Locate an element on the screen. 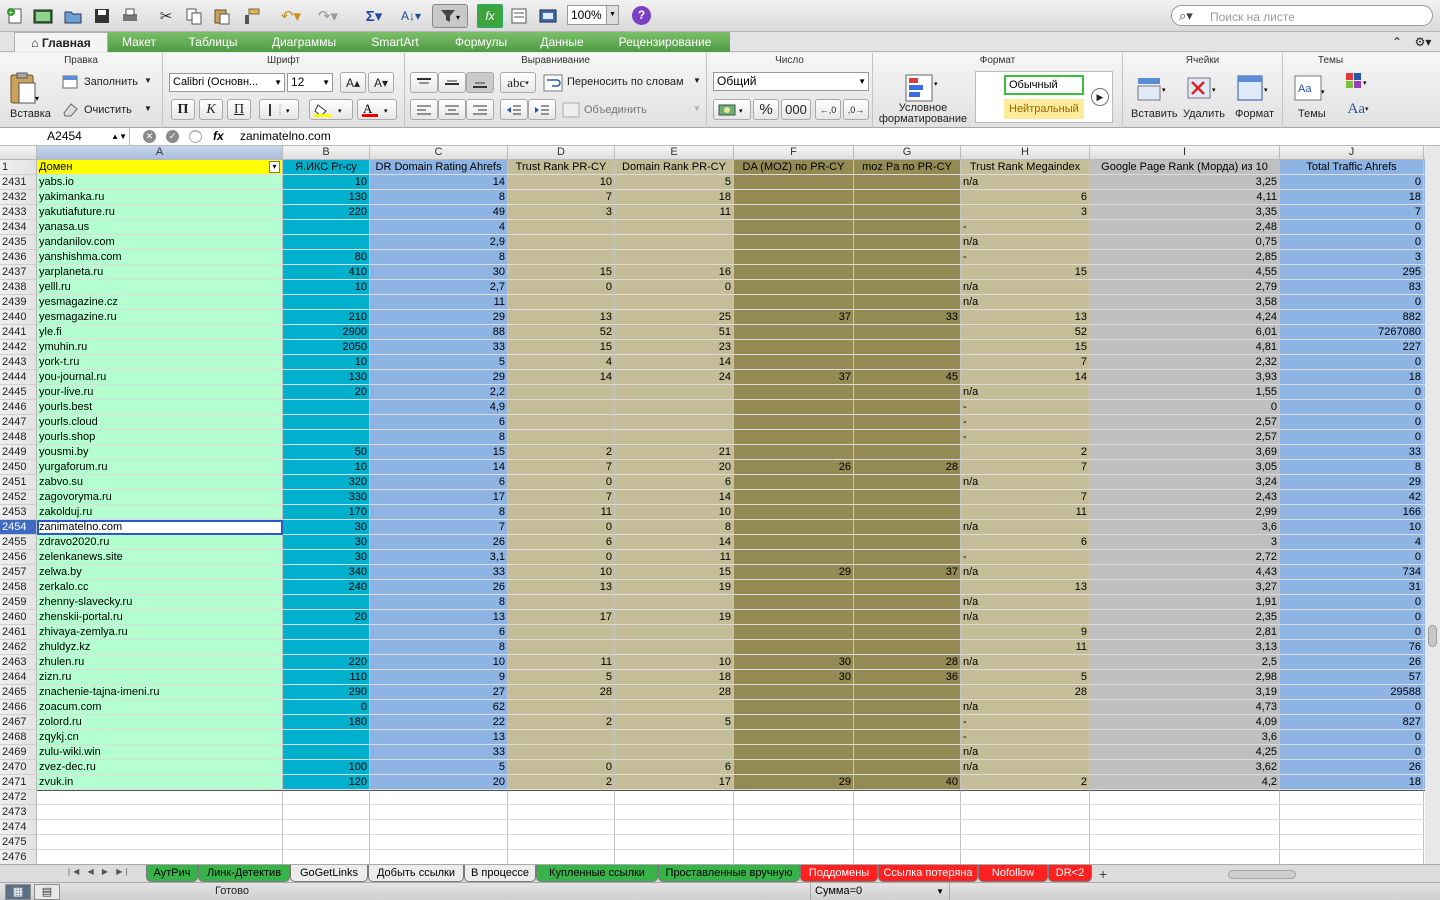 The width and height of the screenshot is (1440, 900). sort-icon: A↓▾ is located at coordinates (411, 16).